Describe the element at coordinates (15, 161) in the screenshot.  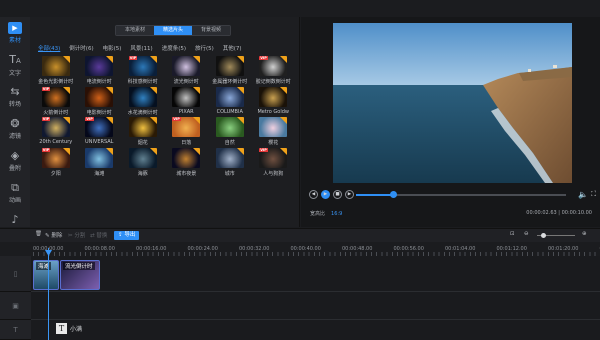
I see `sidebar-item-overlay: ◈ 叠附` at that location.